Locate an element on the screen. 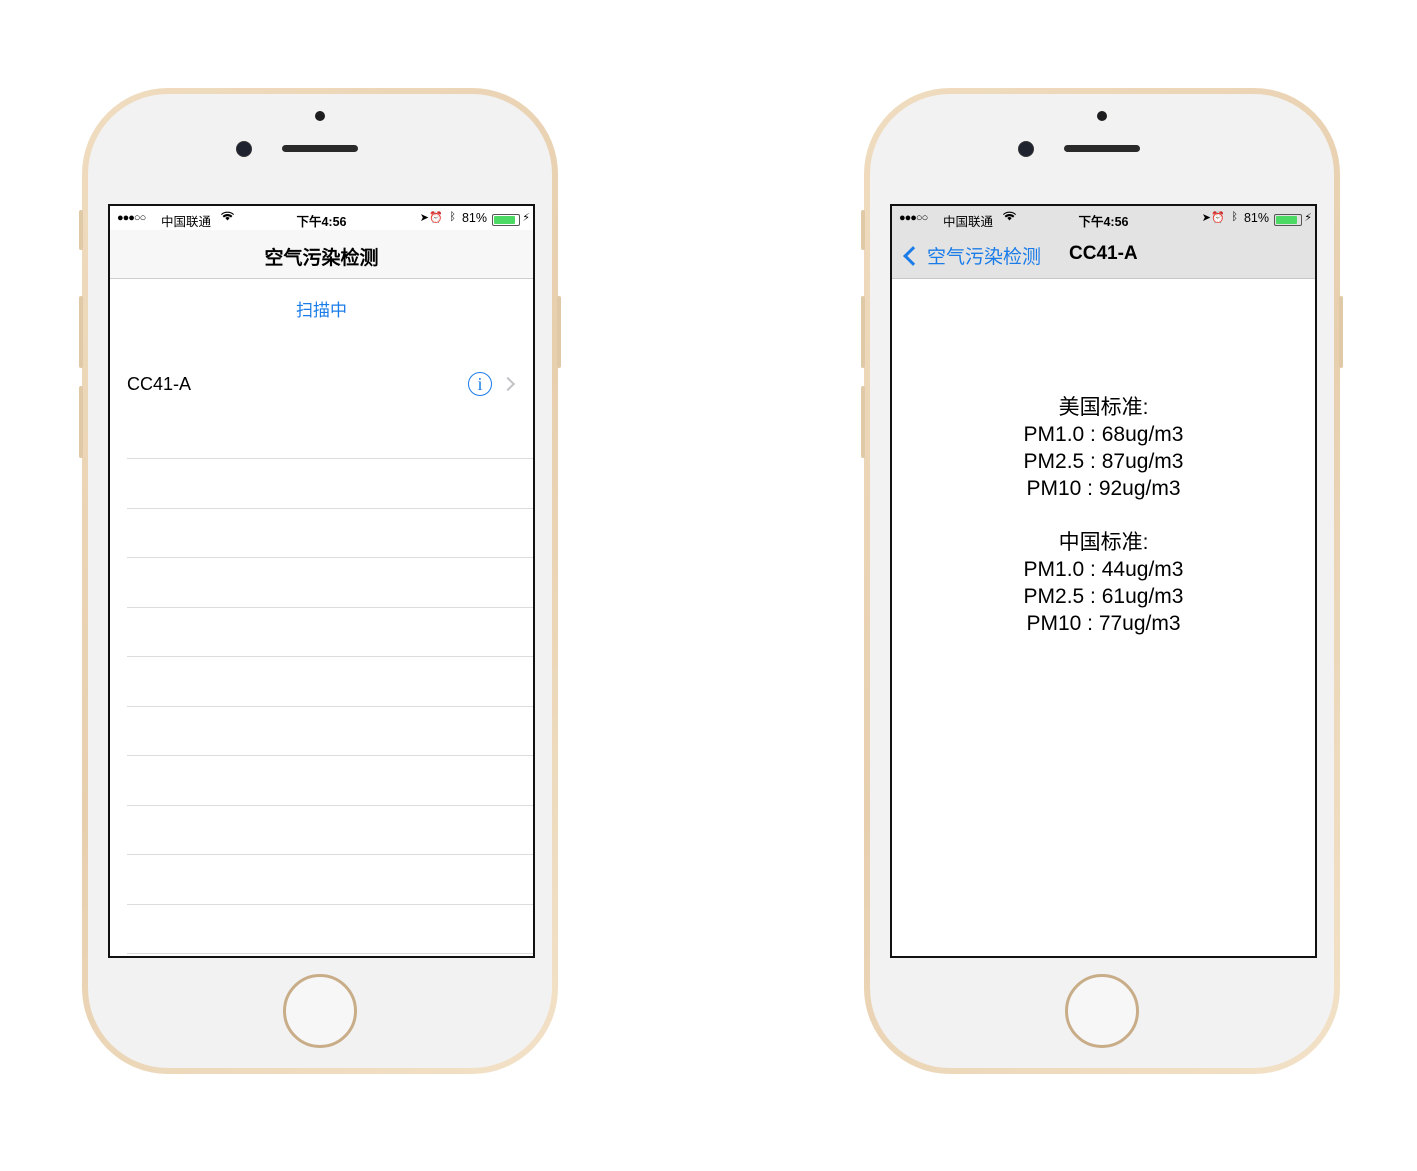  device-row: CC41-A i is located at coordinates (321, 384).